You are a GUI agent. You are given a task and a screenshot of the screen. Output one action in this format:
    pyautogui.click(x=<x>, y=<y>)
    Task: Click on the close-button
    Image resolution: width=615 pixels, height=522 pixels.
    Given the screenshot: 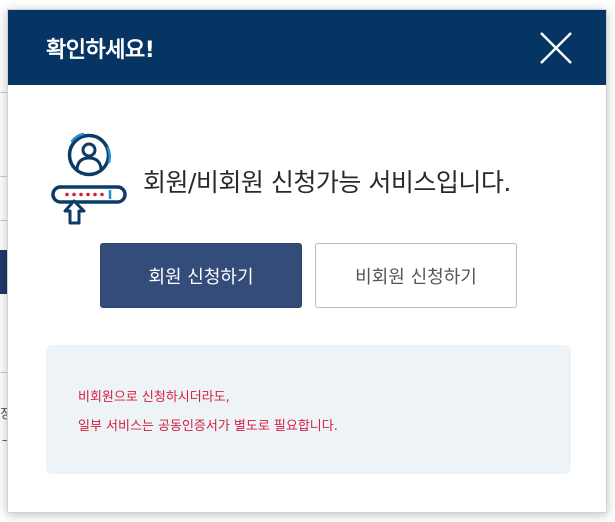 What is the action you would take?
    pyautogui.click(x=556, y=48)
    